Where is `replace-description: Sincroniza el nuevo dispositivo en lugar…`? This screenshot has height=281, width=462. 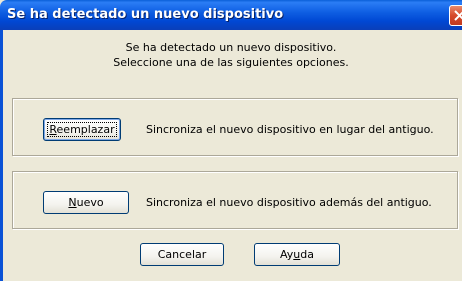 replace-description: Sincroniza el nuevo dispositivo en lugar… is located at coordinates (290, 129).